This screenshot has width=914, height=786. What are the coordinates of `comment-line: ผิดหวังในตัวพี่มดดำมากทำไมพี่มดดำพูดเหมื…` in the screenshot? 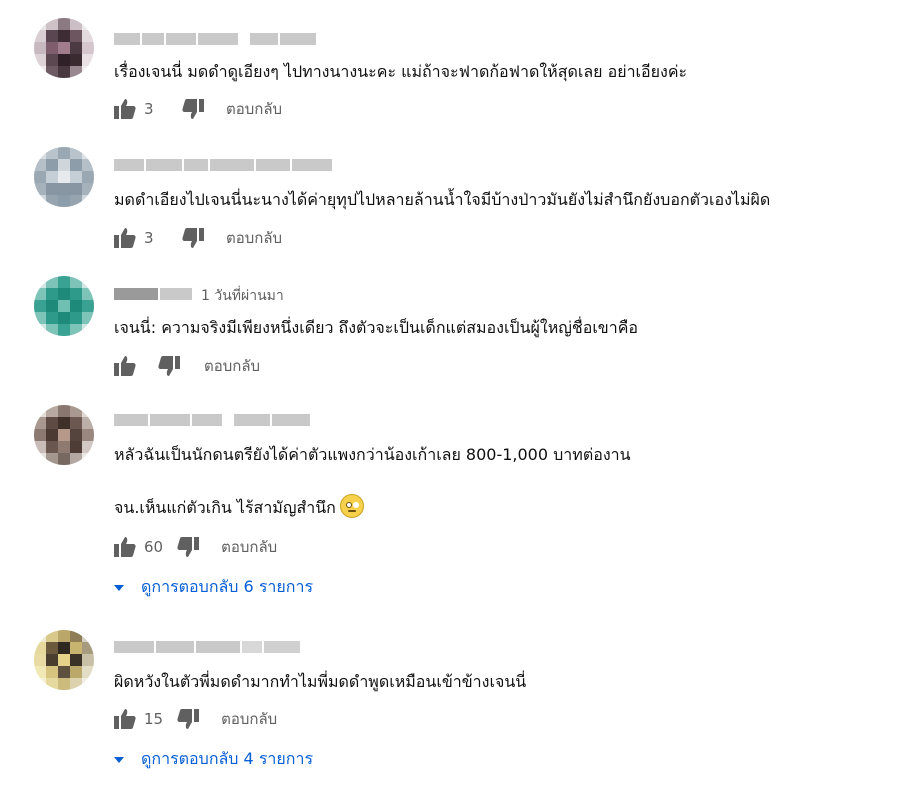 It's located at (320, 681).